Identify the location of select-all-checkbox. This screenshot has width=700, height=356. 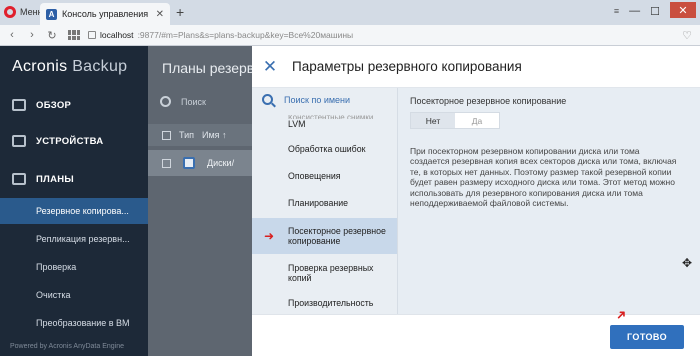
(166, 135).